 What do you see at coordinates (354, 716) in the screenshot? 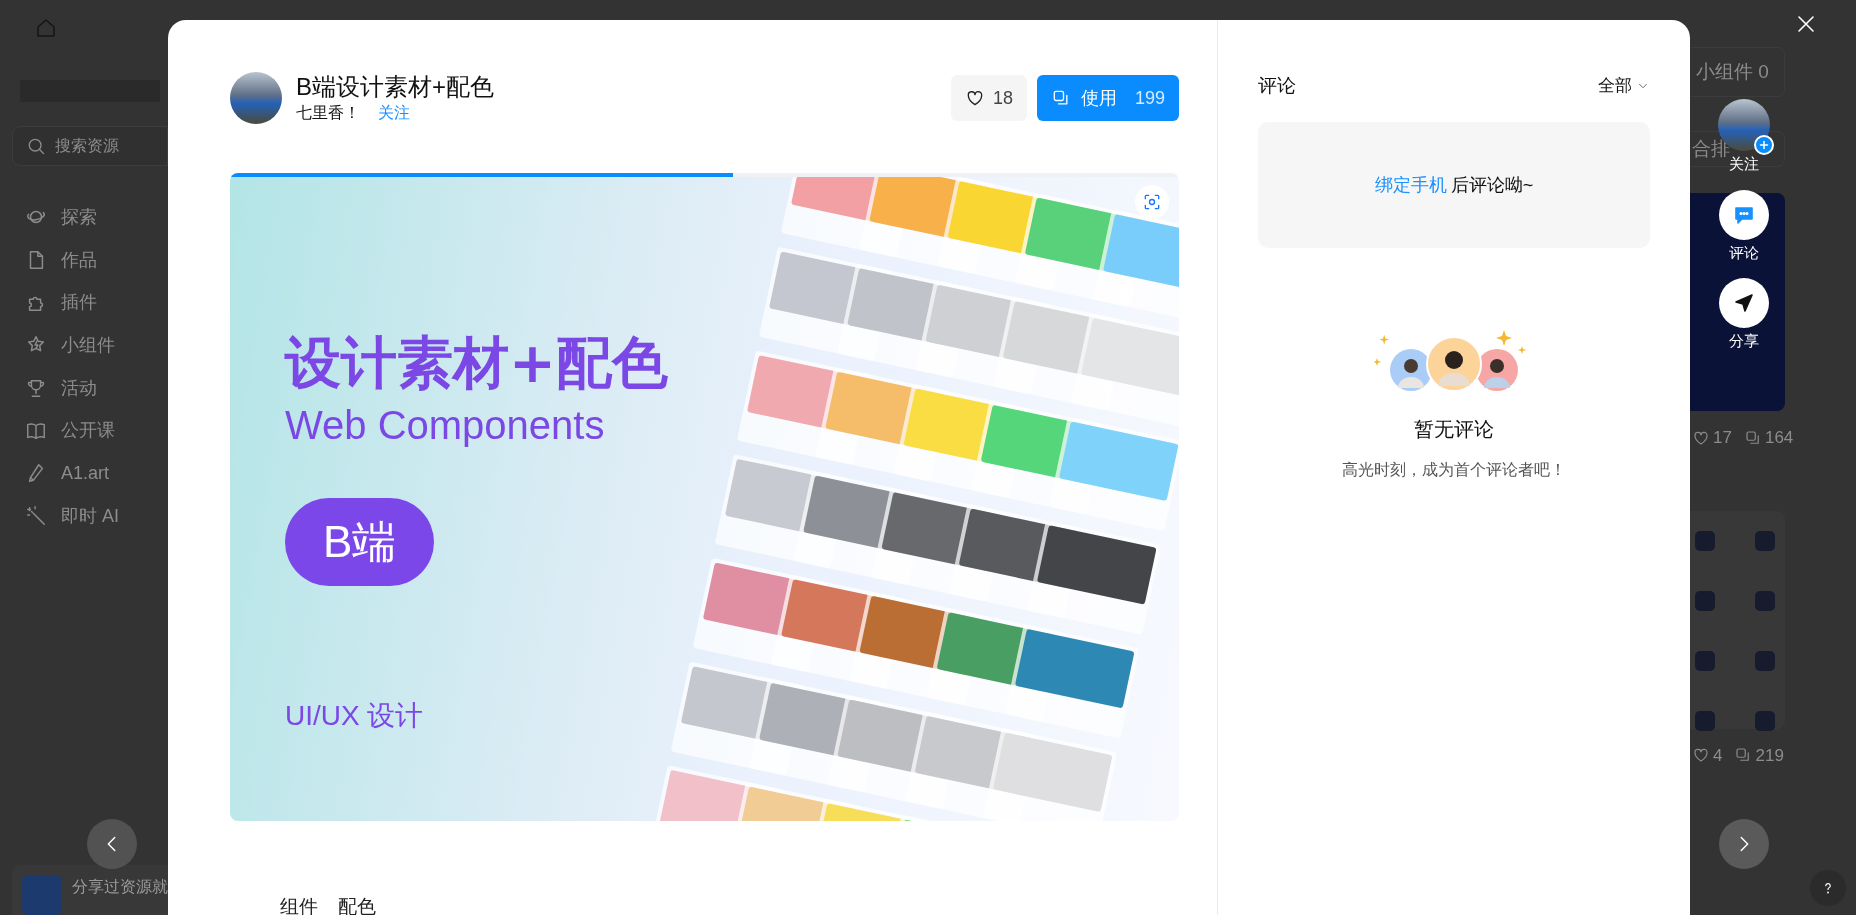
I see `banner-footer: UI/UX 设计` at bounding box center [354, 716].